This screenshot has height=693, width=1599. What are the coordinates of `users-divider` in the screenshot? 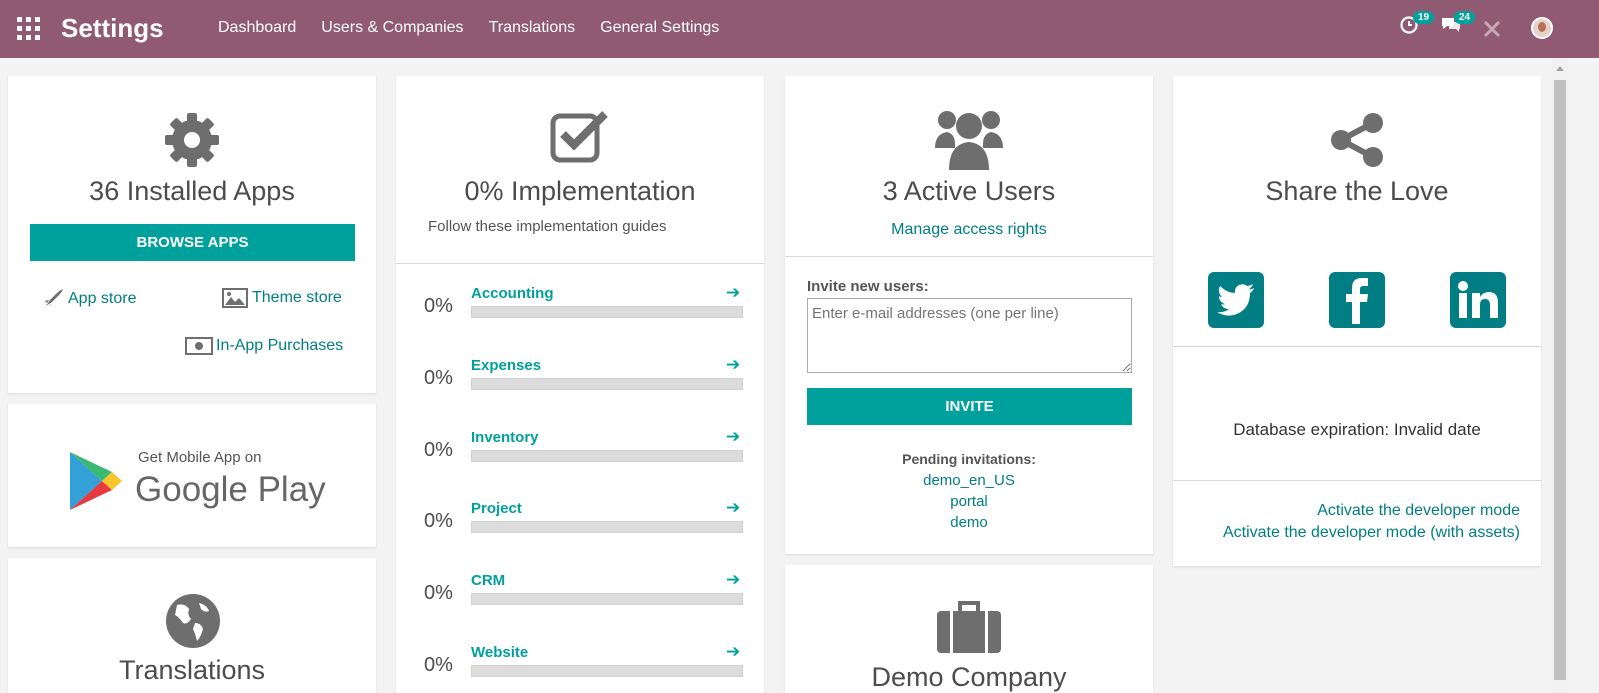 It's located at (969, 256).